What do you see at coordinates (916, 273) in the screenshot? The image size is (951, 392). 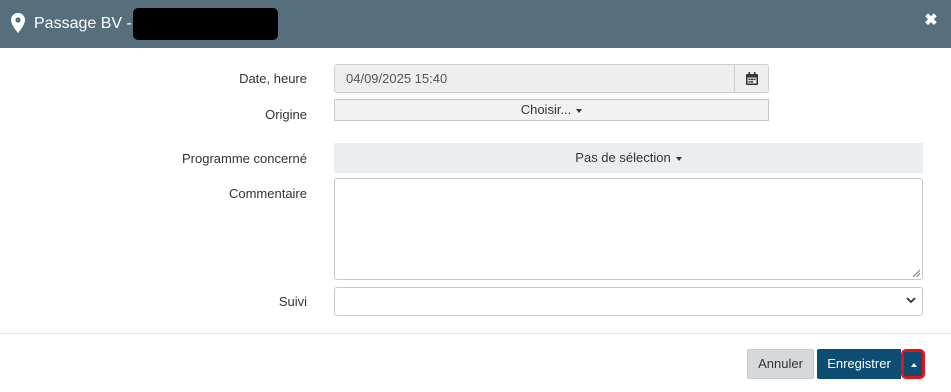 I see `resize-handle-icon` at bounding box center [916, 273].